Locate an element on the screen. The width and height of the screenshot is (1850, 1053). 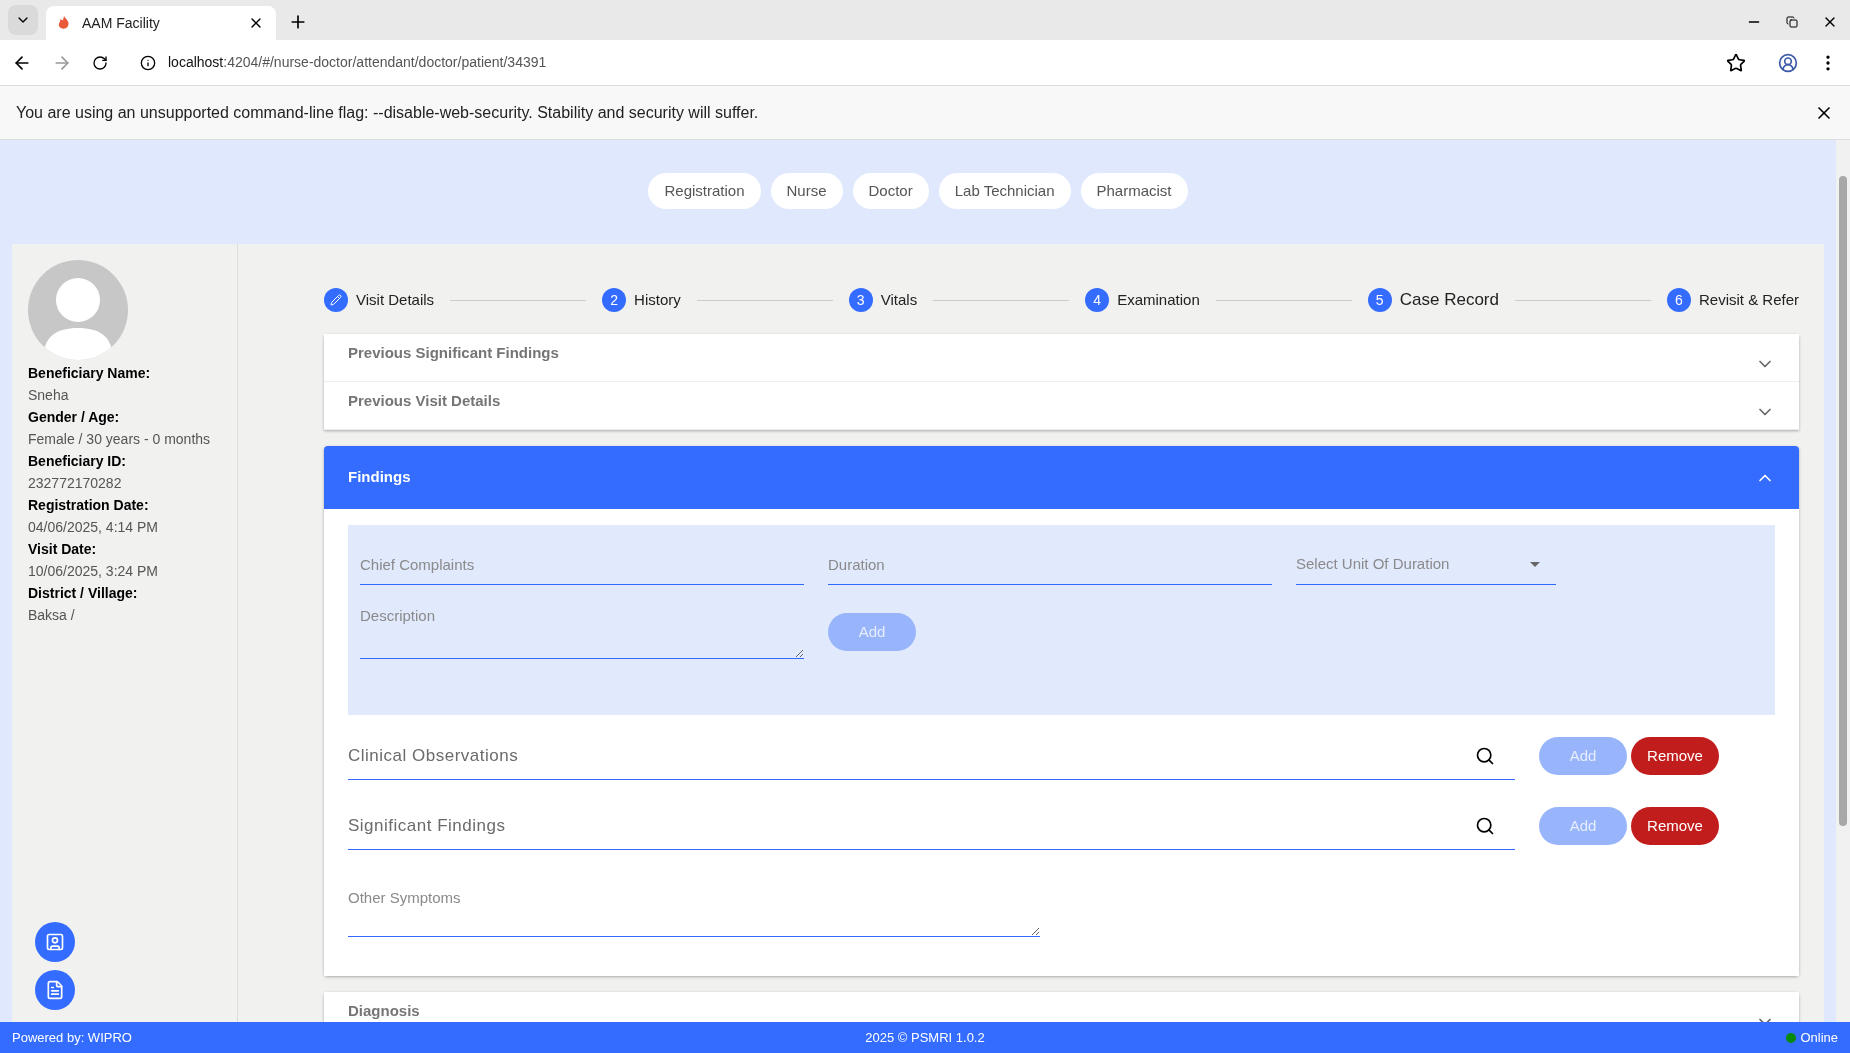
pencil-icon is located at coordinates (336, 300).